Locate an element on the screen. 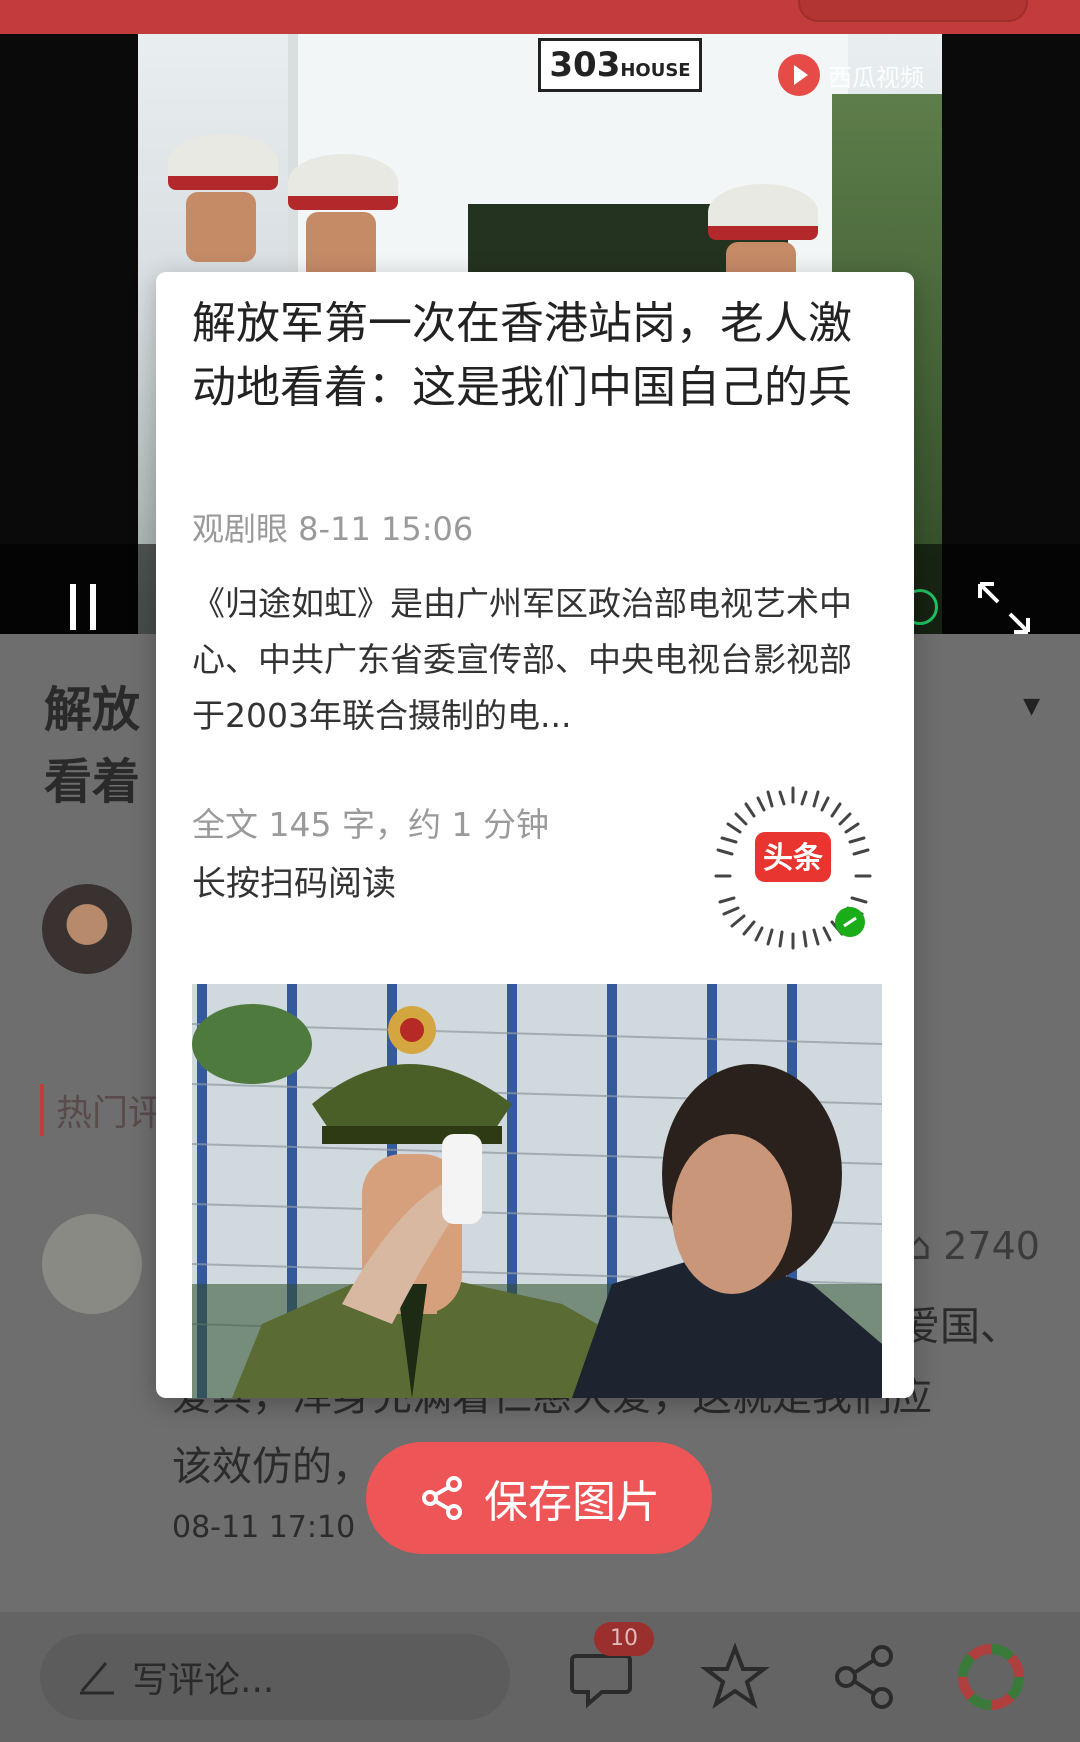 This screenshot has width=1080, height=1742. comment-time: 08-11 17:10 is located at coordinates (264, 1527).